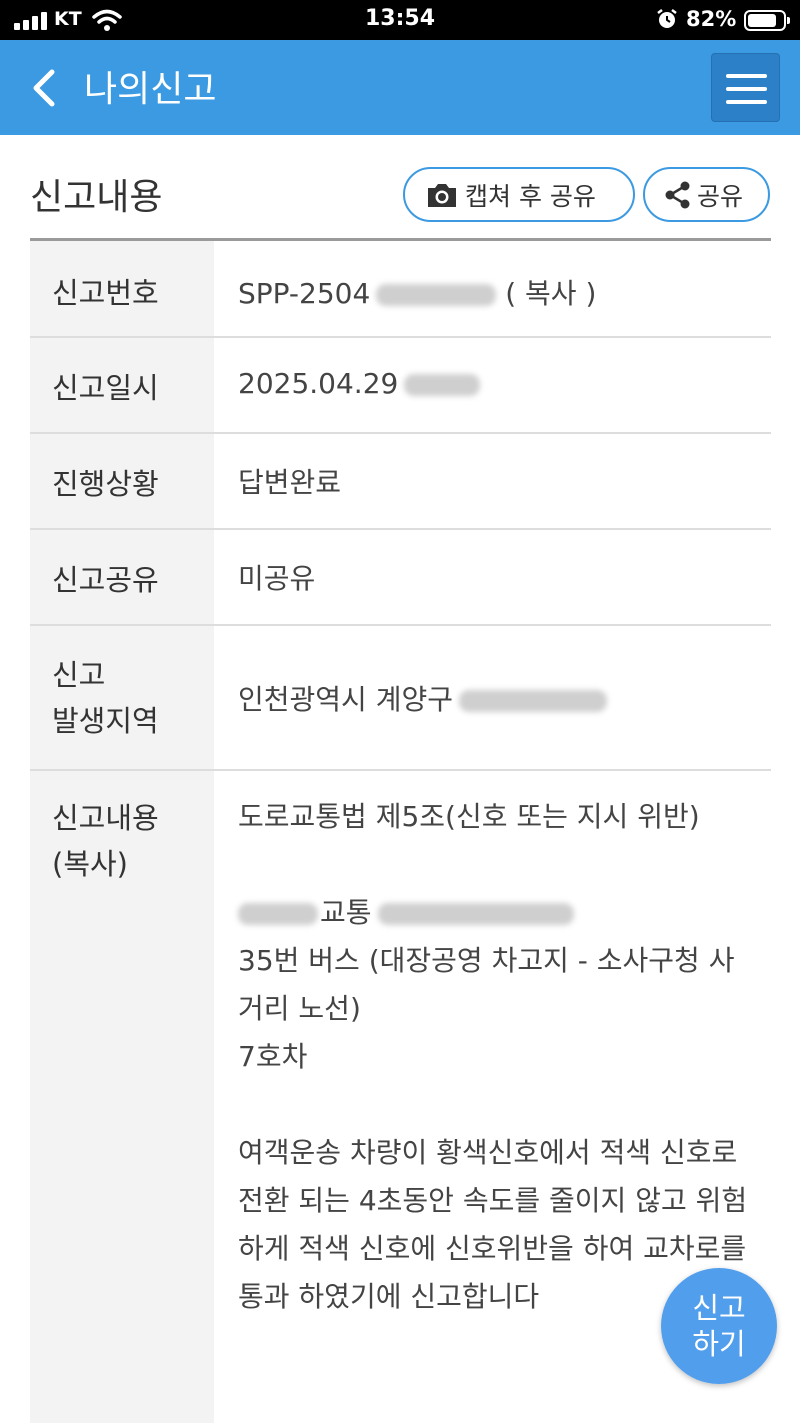  Describe the element at coordinates (304, 293) in the screenshot. I see `report-number-prefix: SPP-2504` at that location.